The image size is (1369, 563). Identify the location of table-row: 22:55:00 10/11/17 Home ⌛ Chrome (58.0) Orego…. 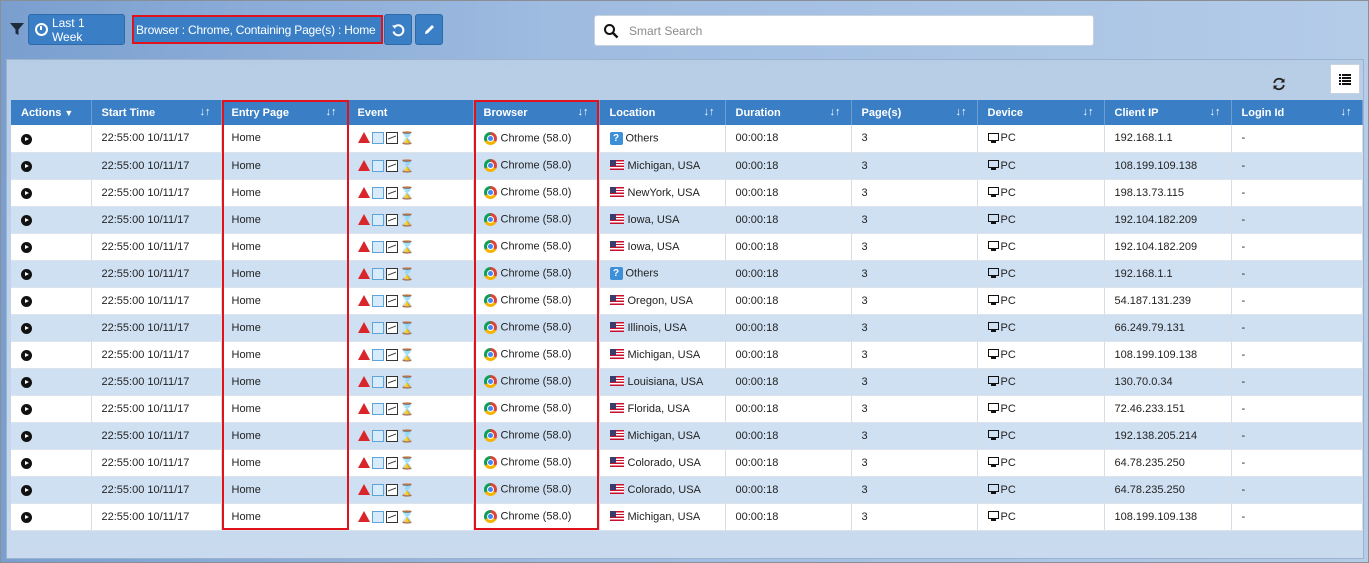
(687, 301).